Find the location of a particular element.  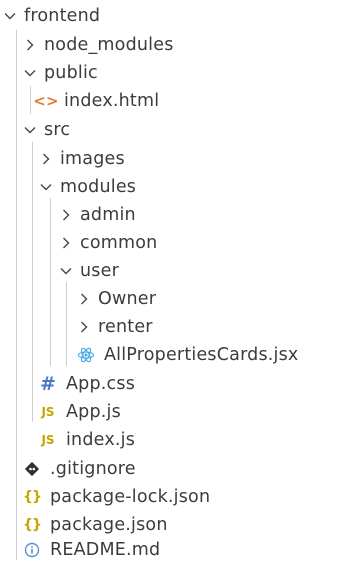

tree-item-public: public is located at coordinates (60, 73).